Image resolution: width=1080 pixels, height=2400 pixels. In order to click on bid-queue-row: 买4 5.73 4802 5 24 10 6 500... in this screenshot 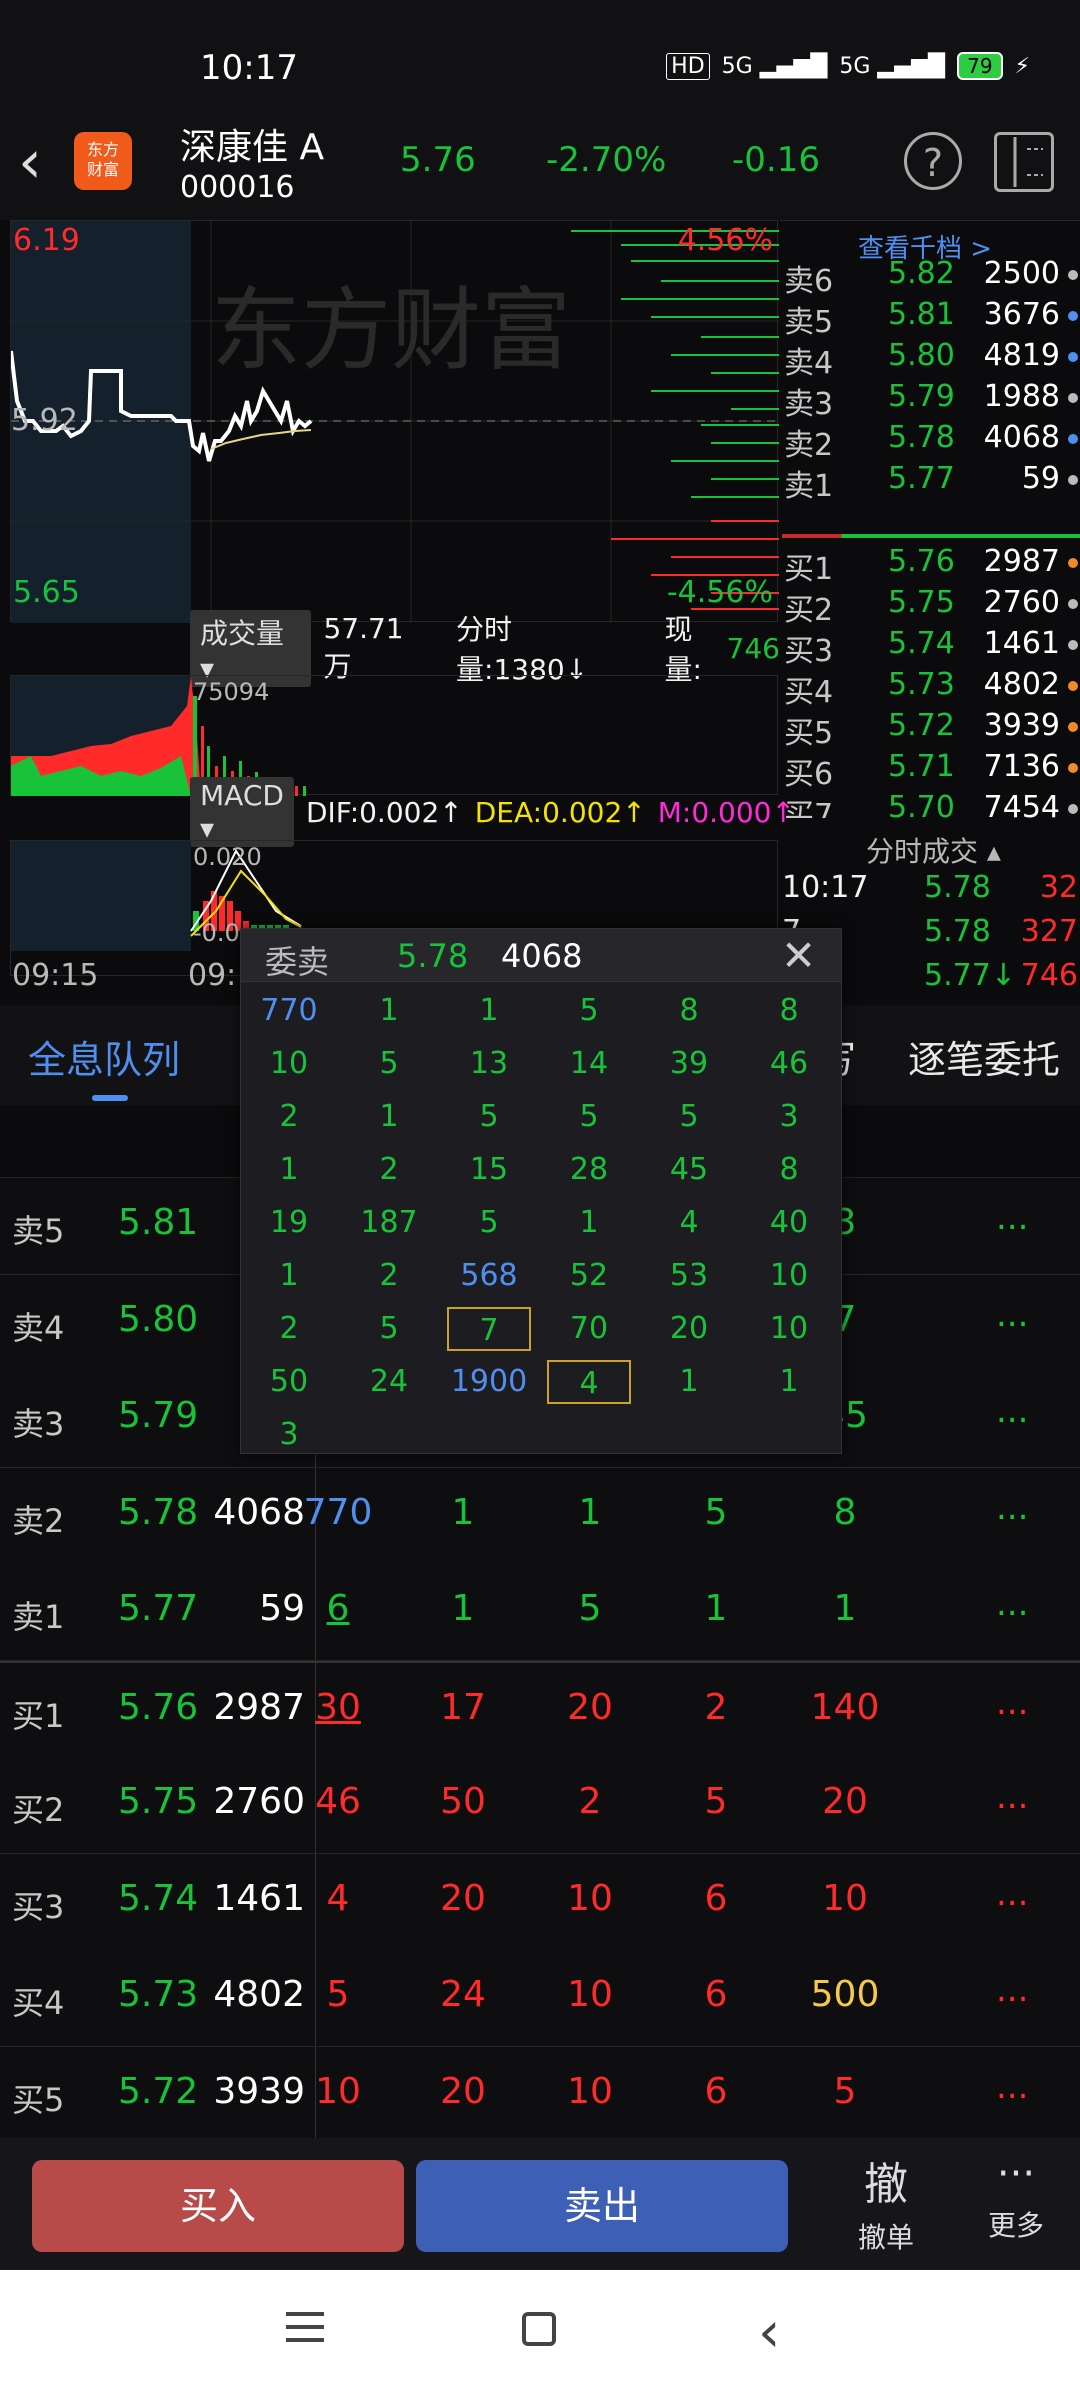, I will do `click(540, 1998)`.